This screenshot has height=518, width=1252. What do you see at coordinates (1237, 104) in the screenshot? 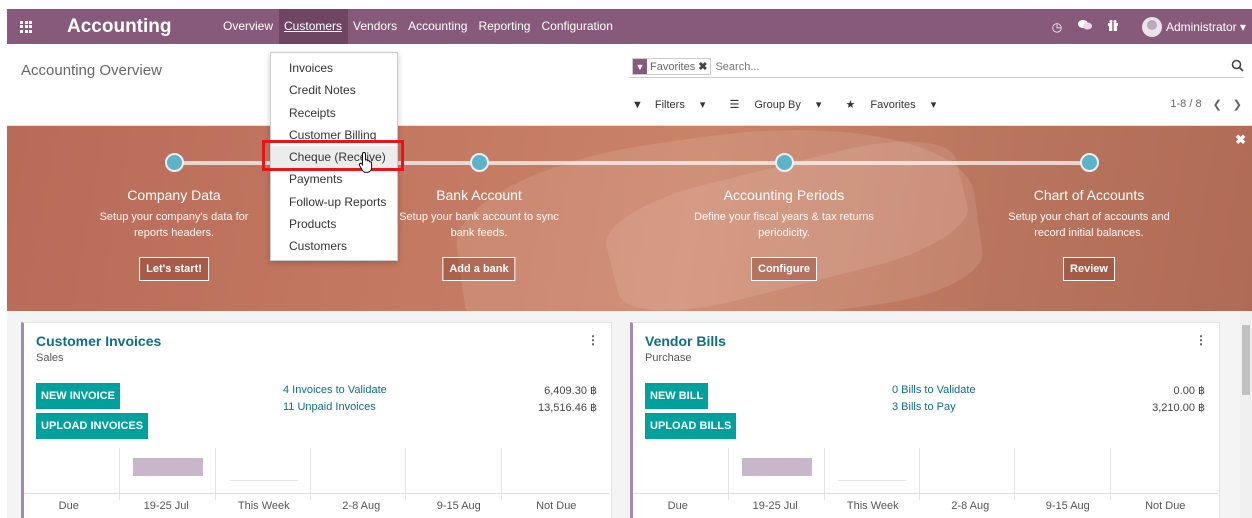
I see `chevron-right-icon: ❯` at bounding box center [1237, 104].